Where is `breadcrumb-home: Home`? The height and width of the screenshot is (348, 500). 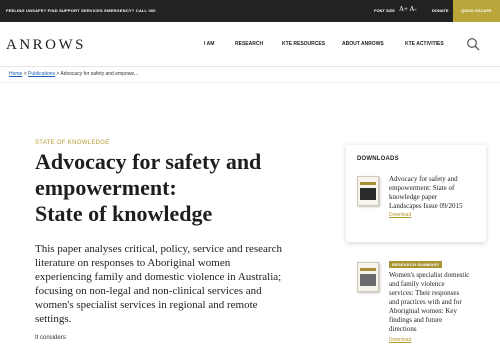 breadcrumb-home: Home is located at coordinates (15, 74).